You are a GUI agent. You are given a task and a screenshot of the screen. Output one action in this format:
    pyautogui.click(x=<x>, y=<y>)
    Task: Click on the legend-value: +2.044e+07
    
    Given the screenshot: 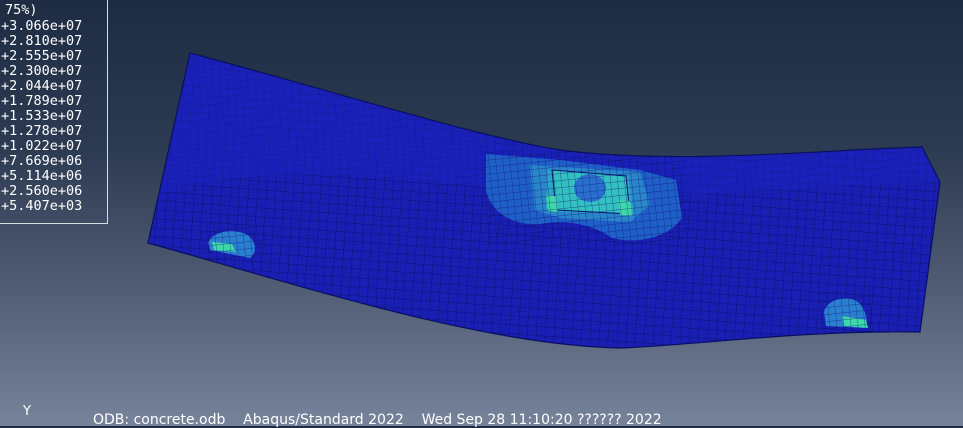 What is the action you would take?
    pyautogui.click(x=42, y=86)
    